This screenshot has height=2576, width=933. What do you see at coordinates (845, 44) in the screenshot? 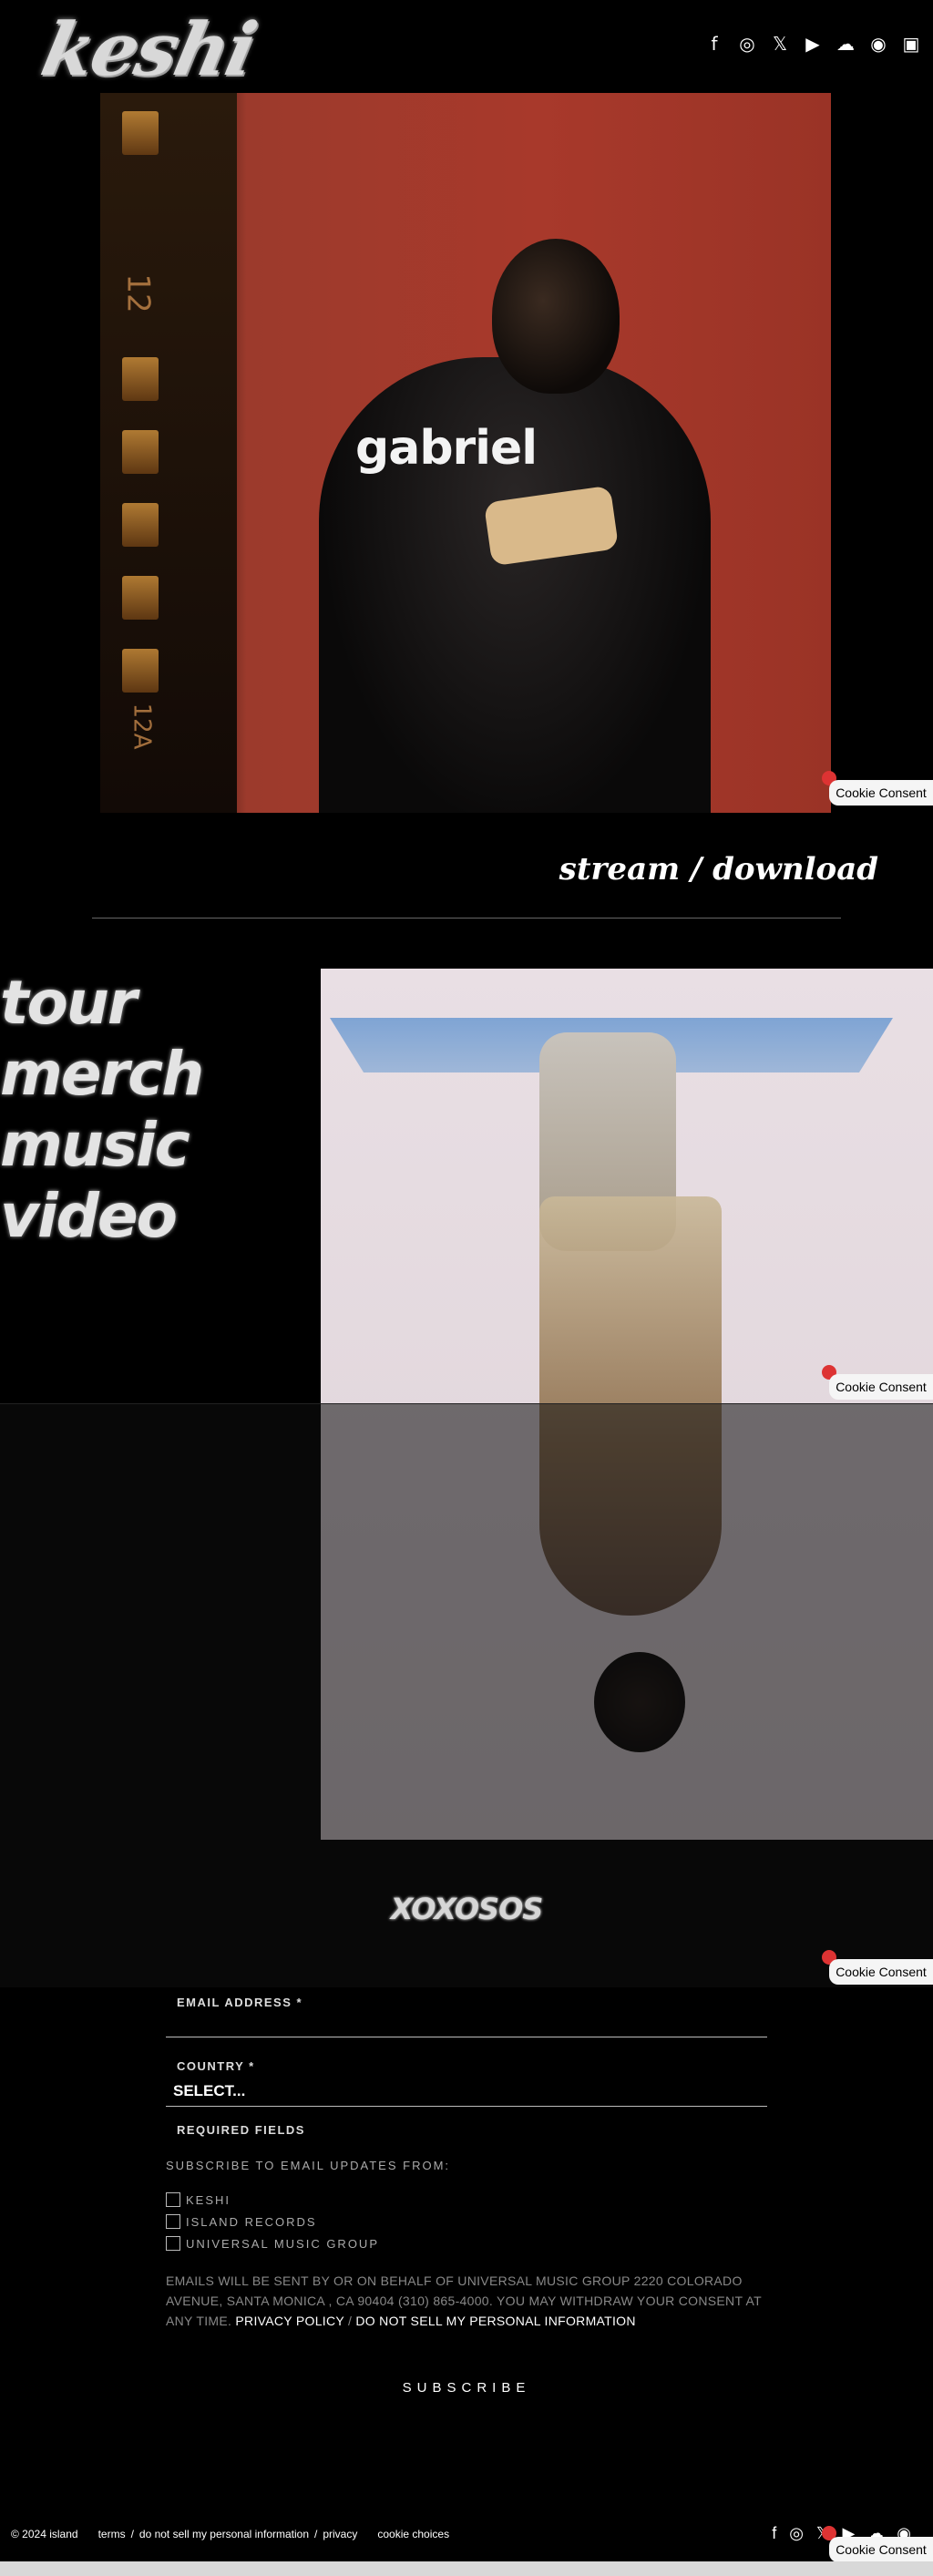
I see `soundcloud-icon: ☁` at bounding box center [845, 44].